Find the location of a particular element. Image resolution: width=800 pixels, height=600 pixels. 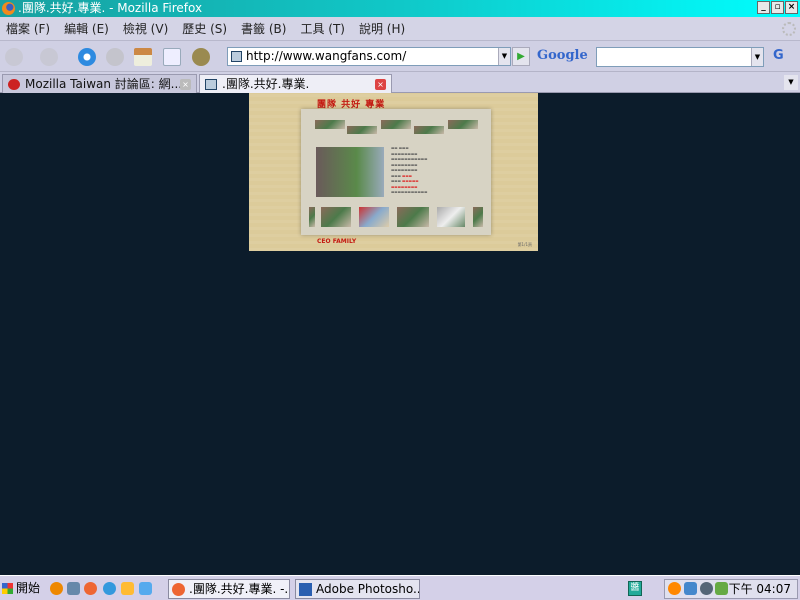

url-bar: http://www.wangfans.com/ ▼ is located at coordinates (369, 56).